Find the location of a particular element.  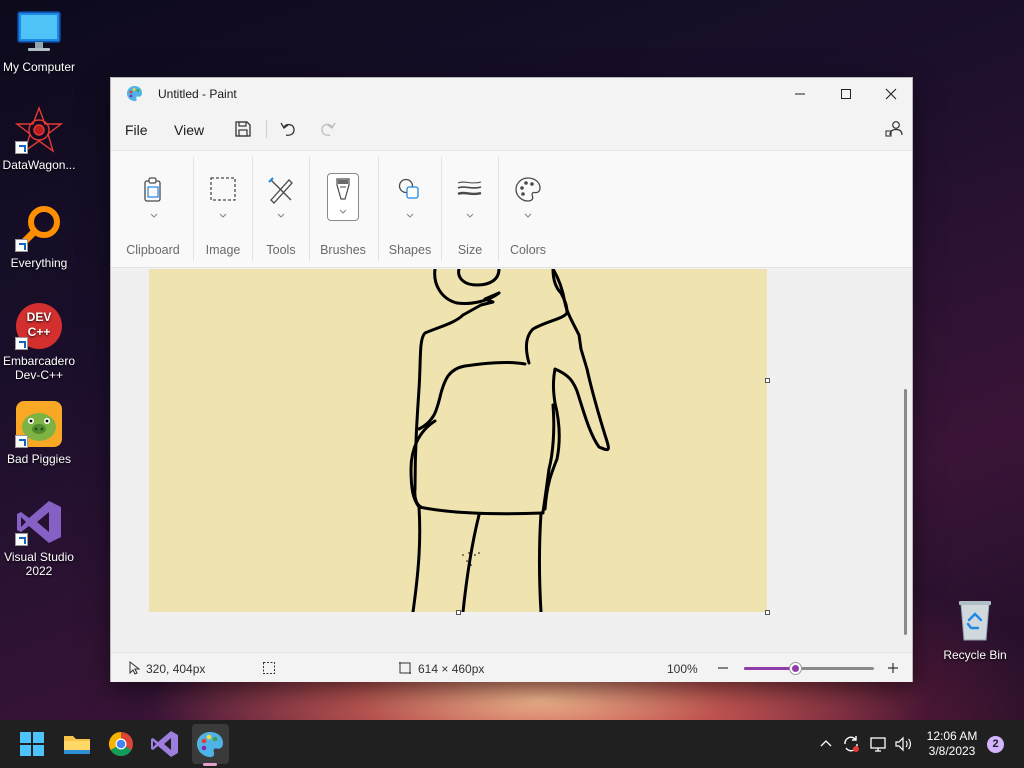

network-icon is located at coordinates (879, 744).